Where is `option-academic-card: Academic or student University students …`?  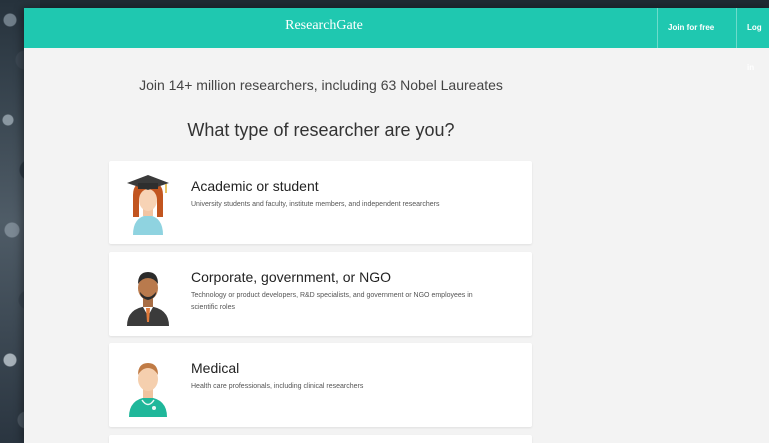 option-academic-card: Academic or student University students … is located at coordinates (320, 202).